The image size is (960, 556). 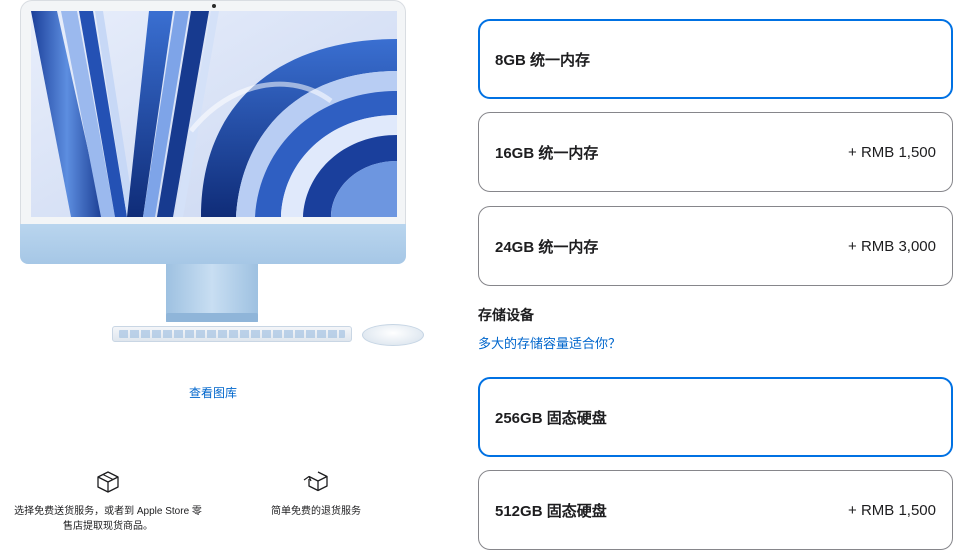 What do you see at coordinates (213, 244) in the screenshot?
I see `imac-chin` at bounding box center [213, 244].